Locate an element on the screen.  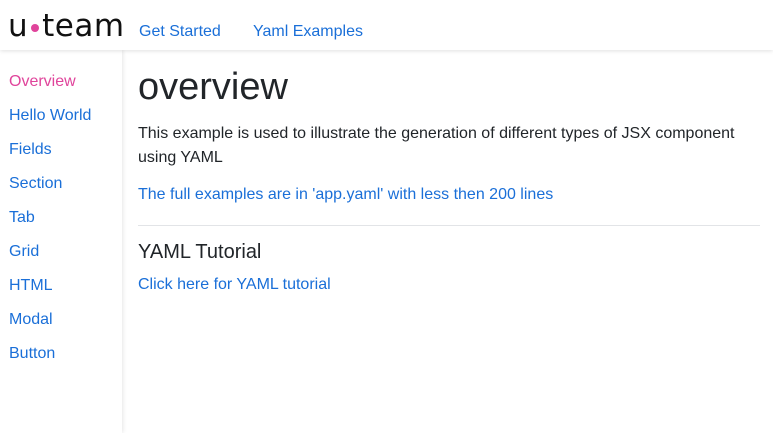
logo-word-team: team is located at coordinates (83, 26).